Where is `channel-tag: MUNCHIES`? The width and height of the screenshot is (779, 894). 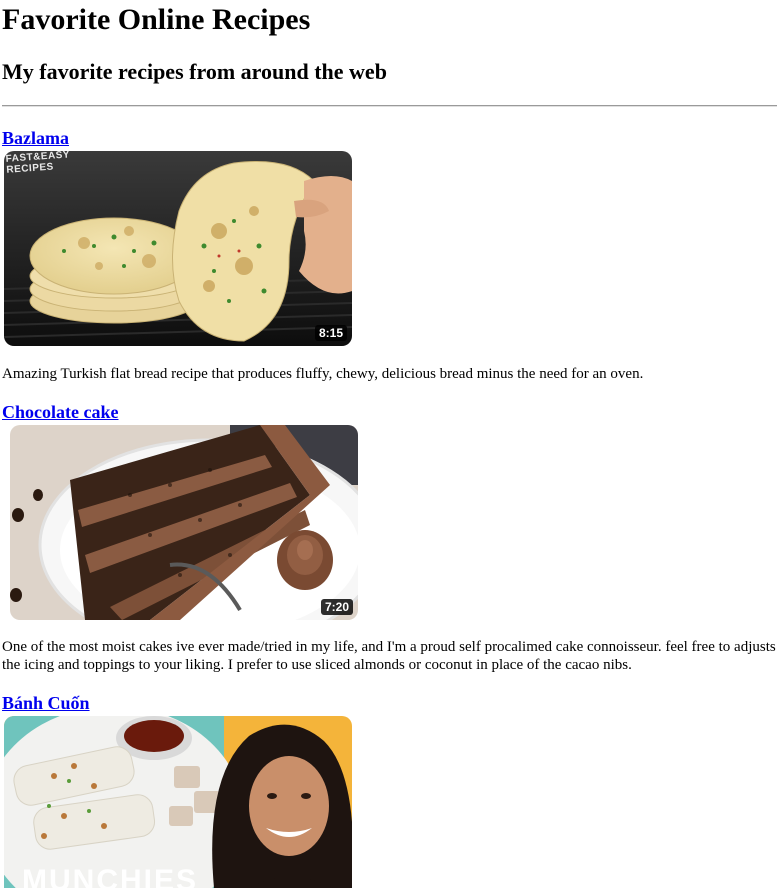
channel-tag: MUNCHIES is located at coordinates (110, 876).